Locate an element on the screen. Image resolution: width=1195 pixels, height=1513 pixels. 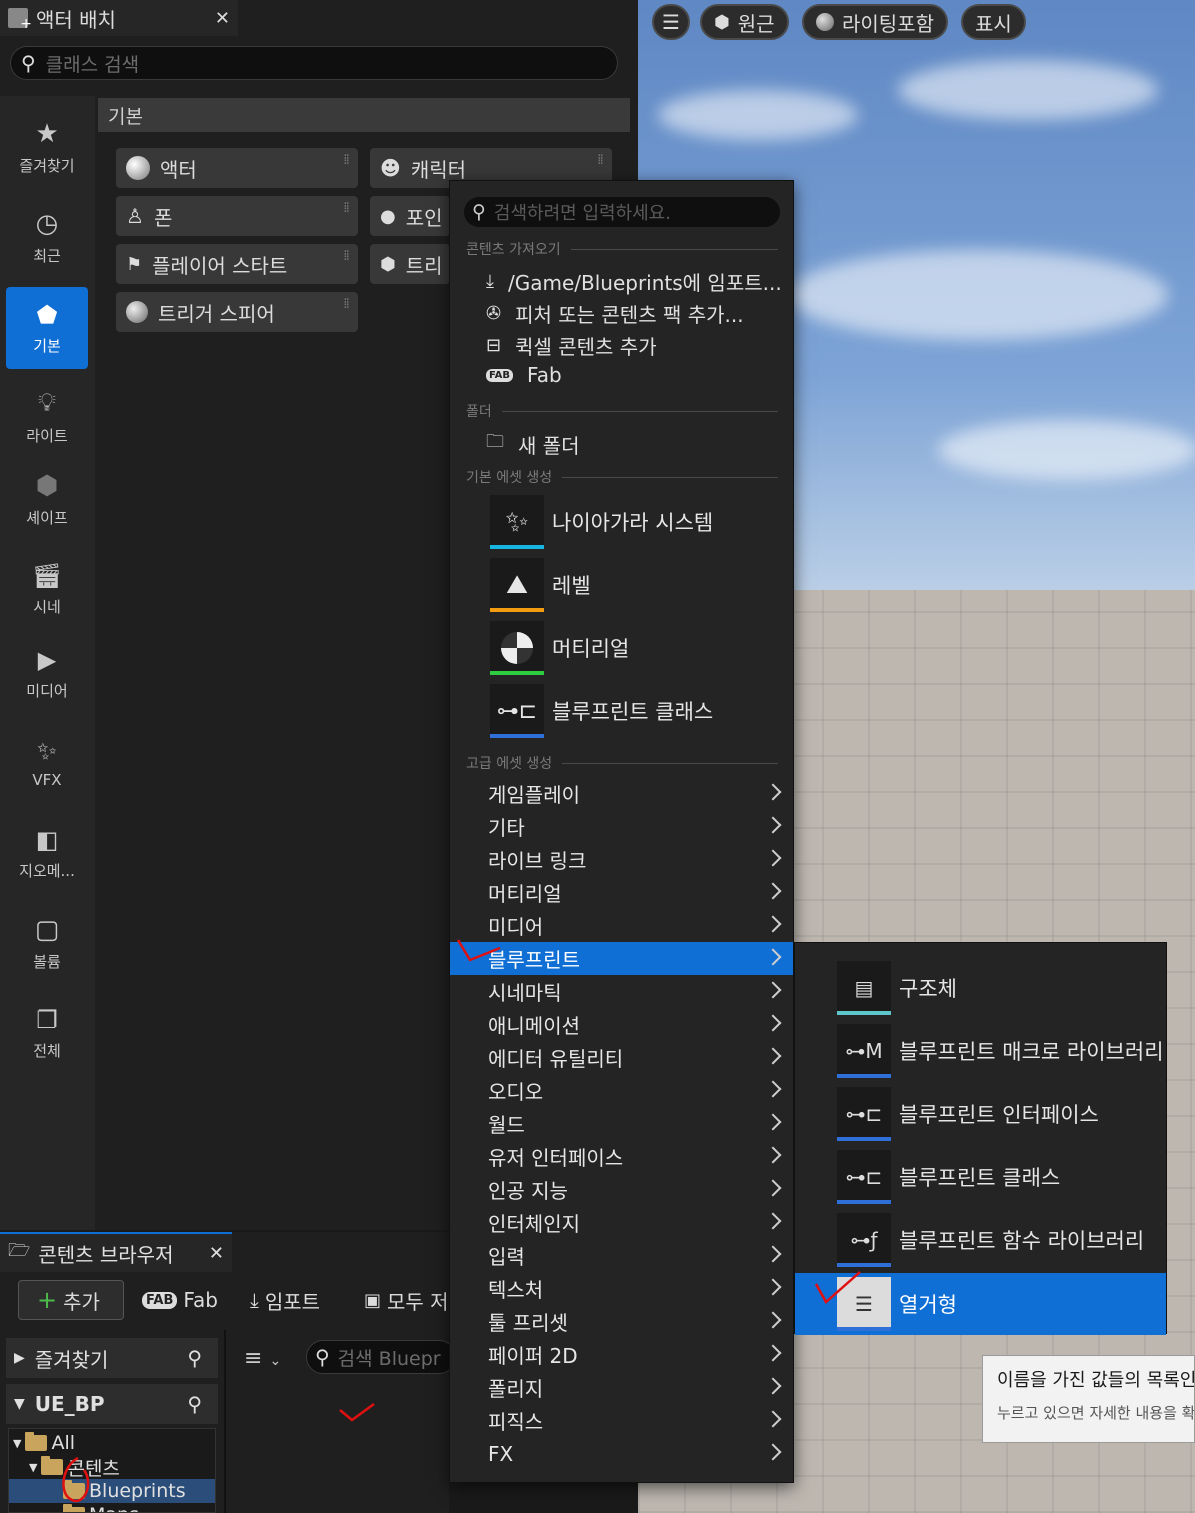
menu-item-label: 시네마틱 is located at coordinates (525, 993).